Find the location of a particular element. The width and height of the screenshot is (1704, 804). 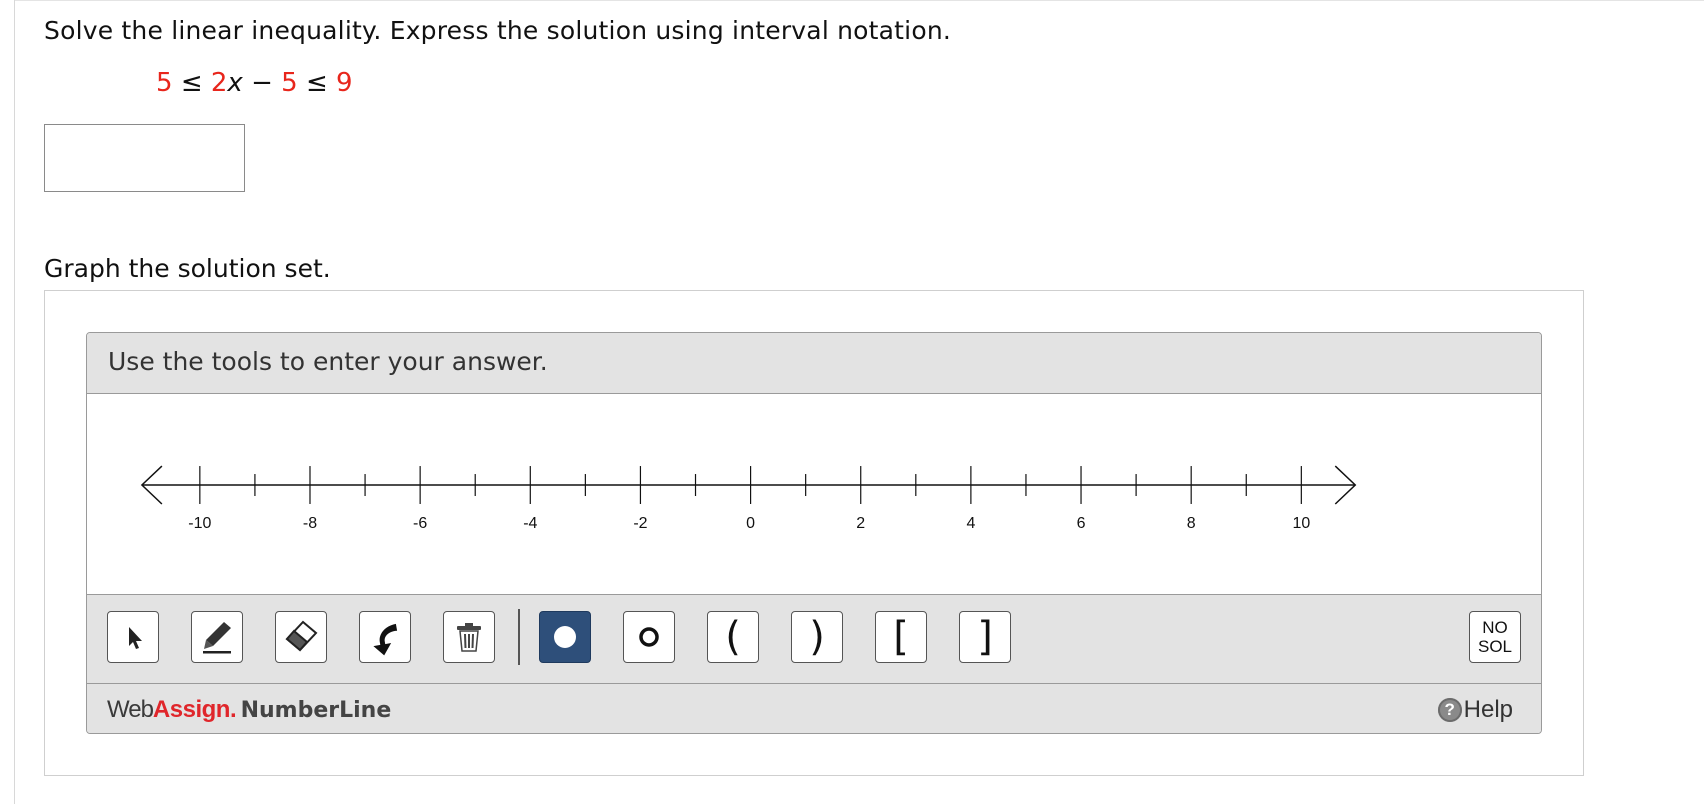

ineq-upper: 9 is located at coordinates (344, 83).